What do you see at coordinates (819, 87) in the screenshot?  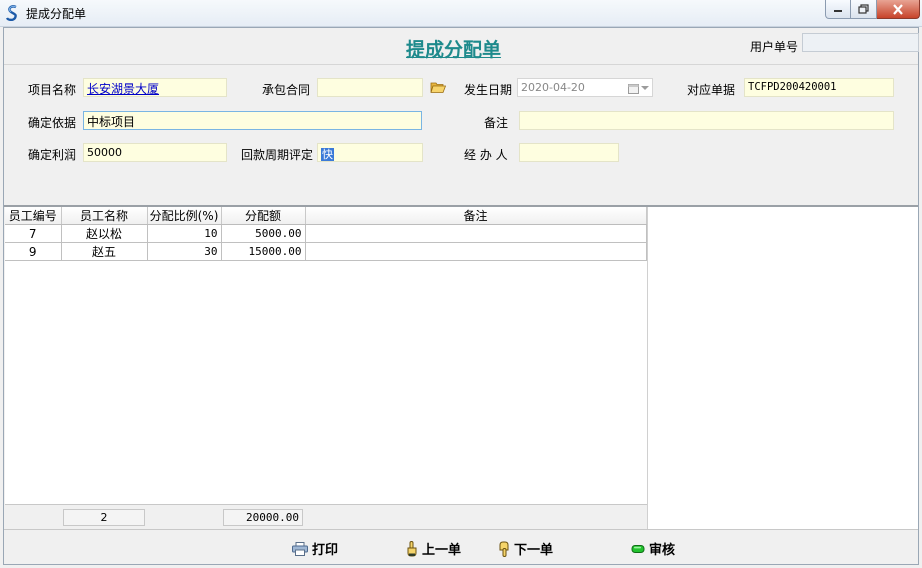 I see `ref-doc-field: TCFPD200420001` at bounding box center [819, 87].